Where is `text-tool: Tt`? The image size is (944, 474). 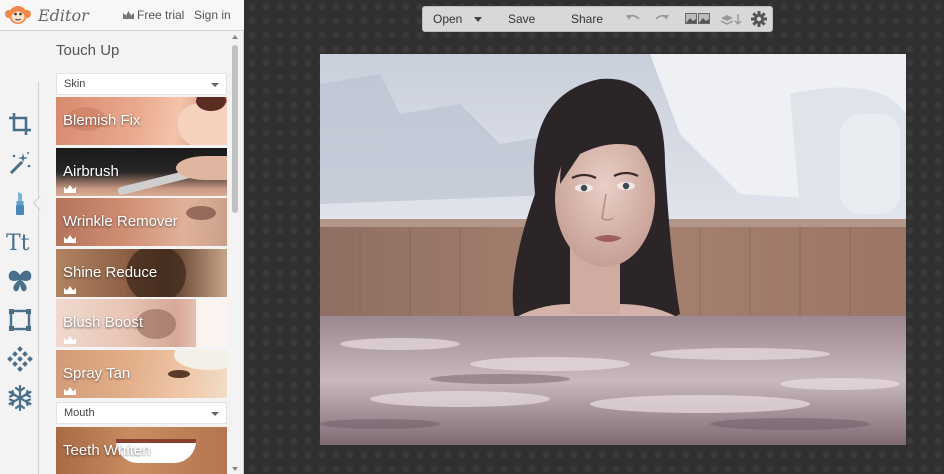 text-tool: Tt is located at coordinates (20, 242).